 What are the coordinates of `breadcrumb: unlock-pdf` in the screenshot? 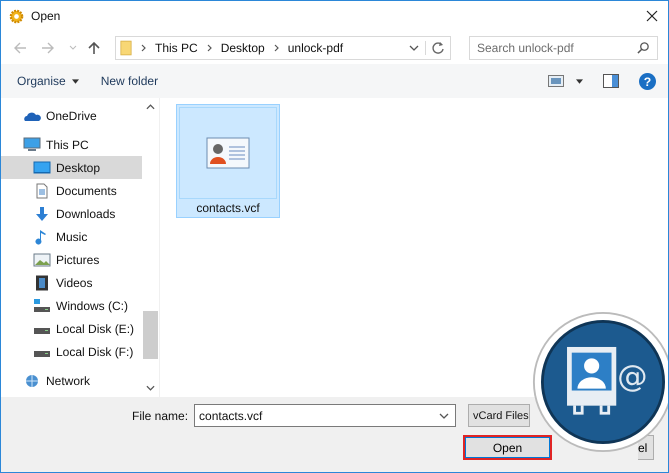 It's located at (316, 47).